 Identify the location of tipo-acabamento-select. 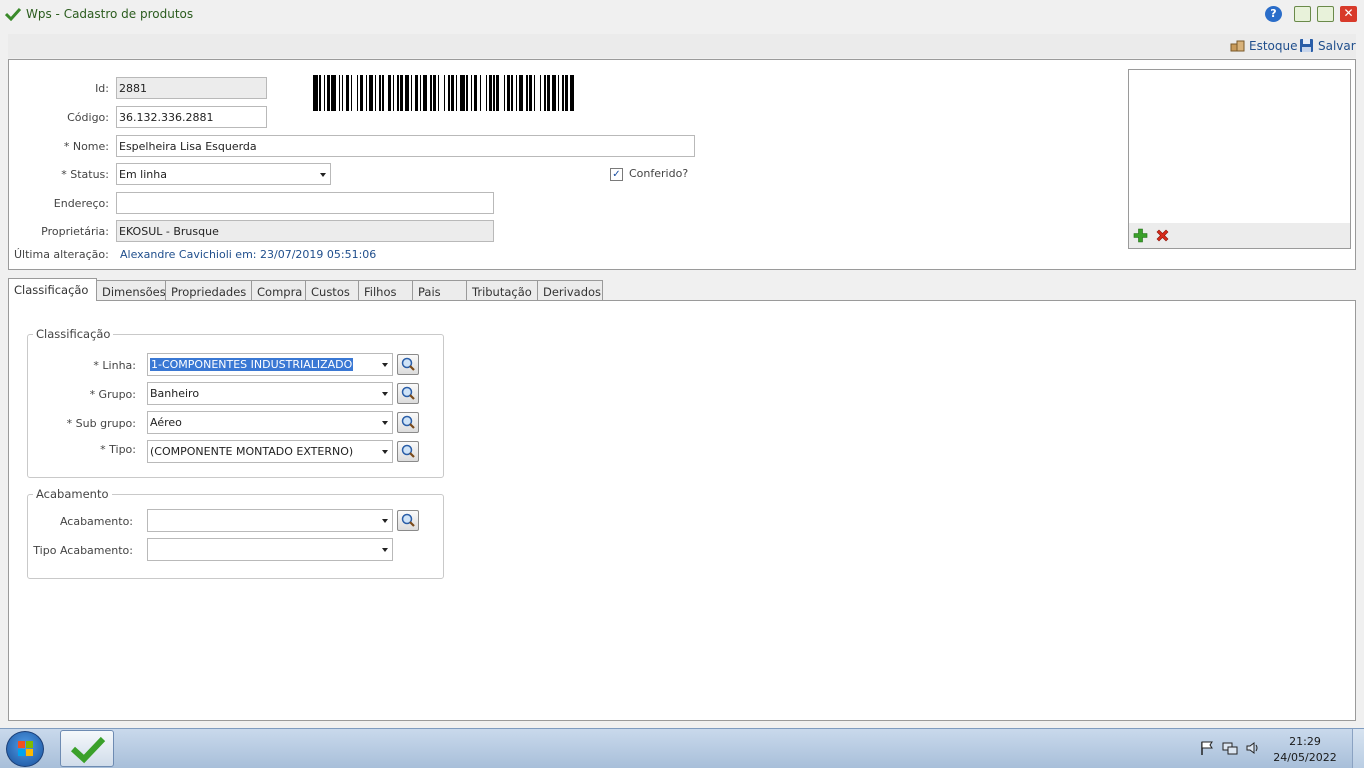
(270, 549).